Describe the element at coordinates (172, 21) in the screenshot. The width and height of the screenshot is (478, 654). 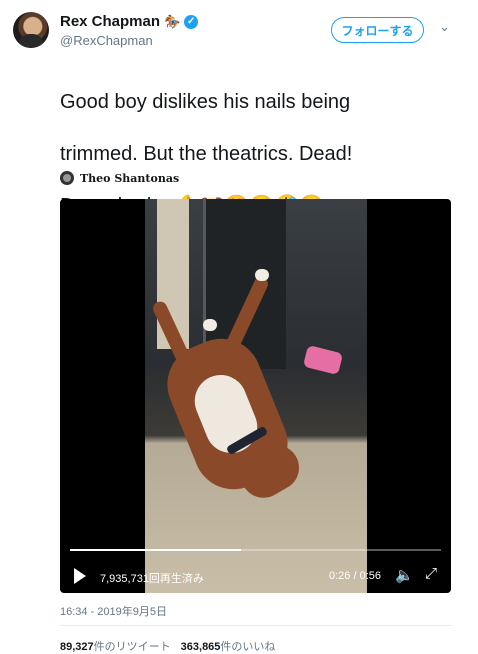
I see `horse-racing-emoji: 🏇` at that location.